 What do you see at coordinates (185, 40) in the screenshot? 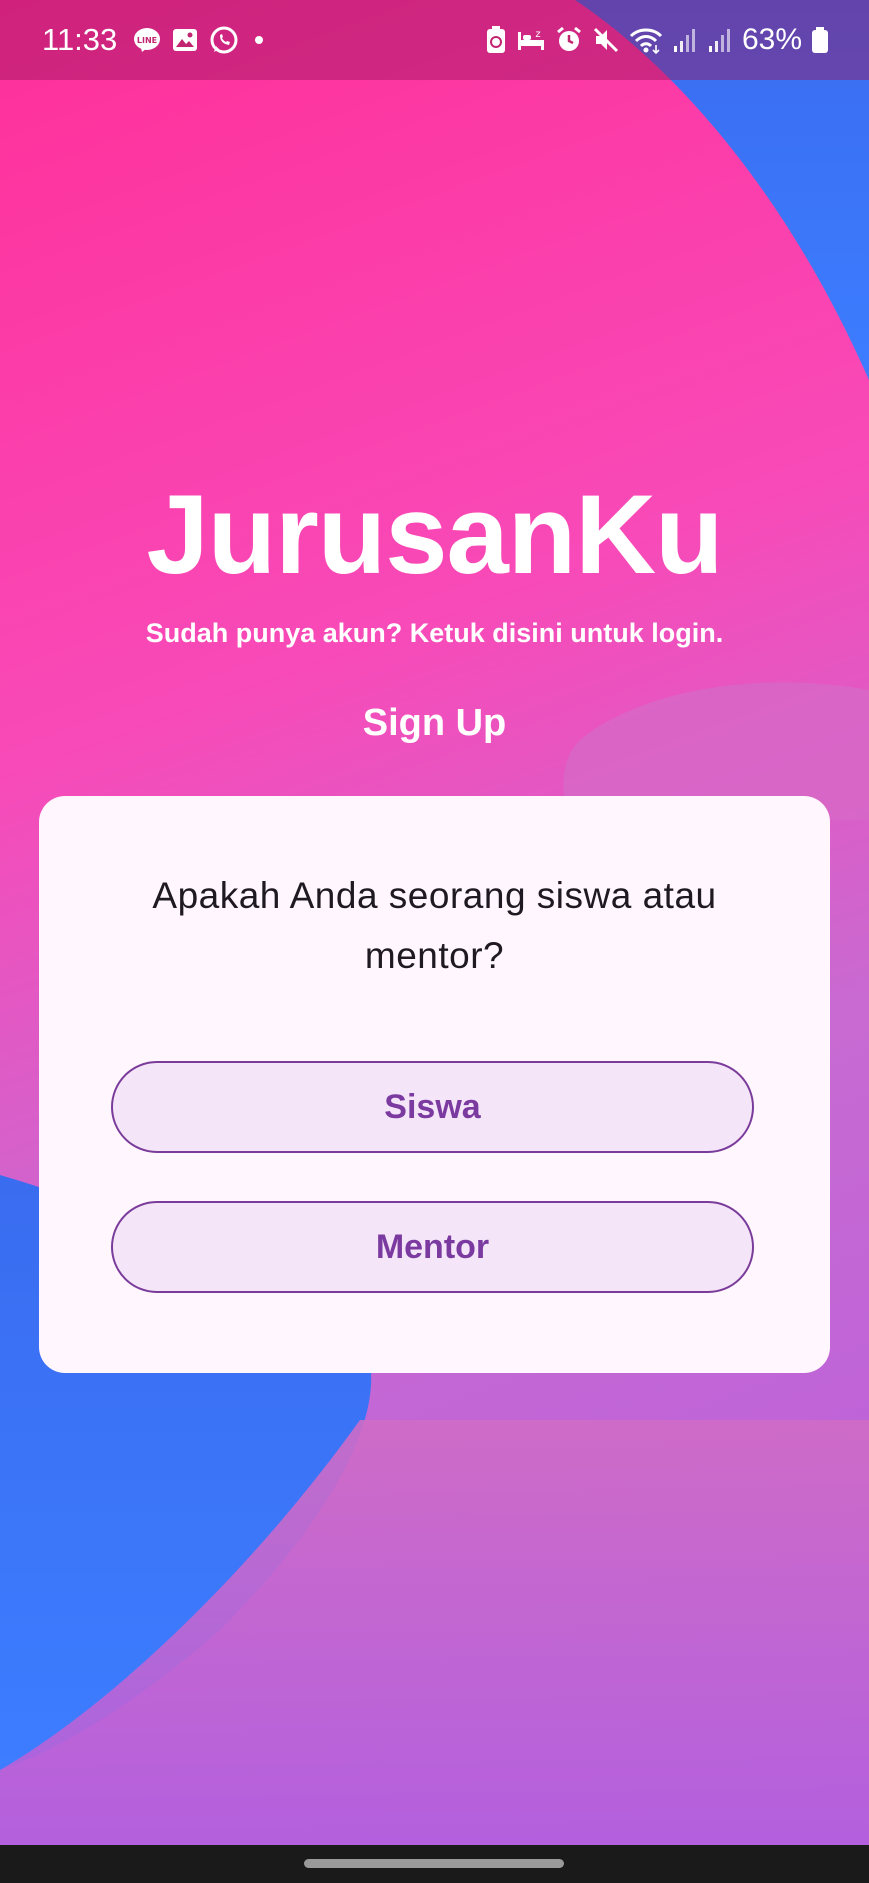
I see `gallery-icon` at bounding box center [185, 40].